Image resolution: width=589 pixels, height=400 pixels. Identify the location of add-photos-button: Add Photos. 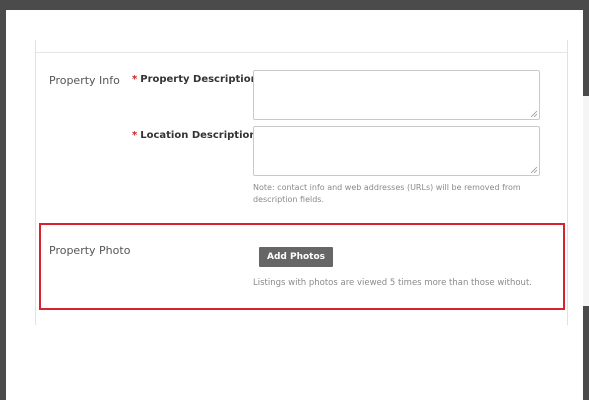
(296, 257).